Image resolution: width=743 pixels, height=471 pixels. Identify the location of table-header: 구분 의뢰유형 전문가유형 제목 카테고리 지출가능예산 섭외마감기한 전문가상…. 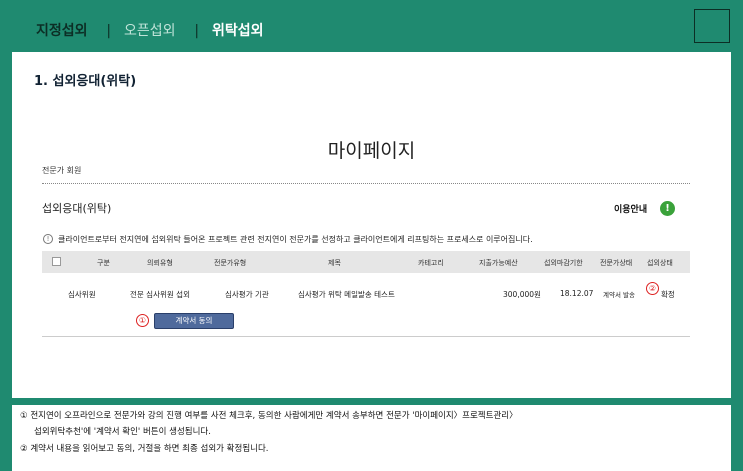
(366, 262).